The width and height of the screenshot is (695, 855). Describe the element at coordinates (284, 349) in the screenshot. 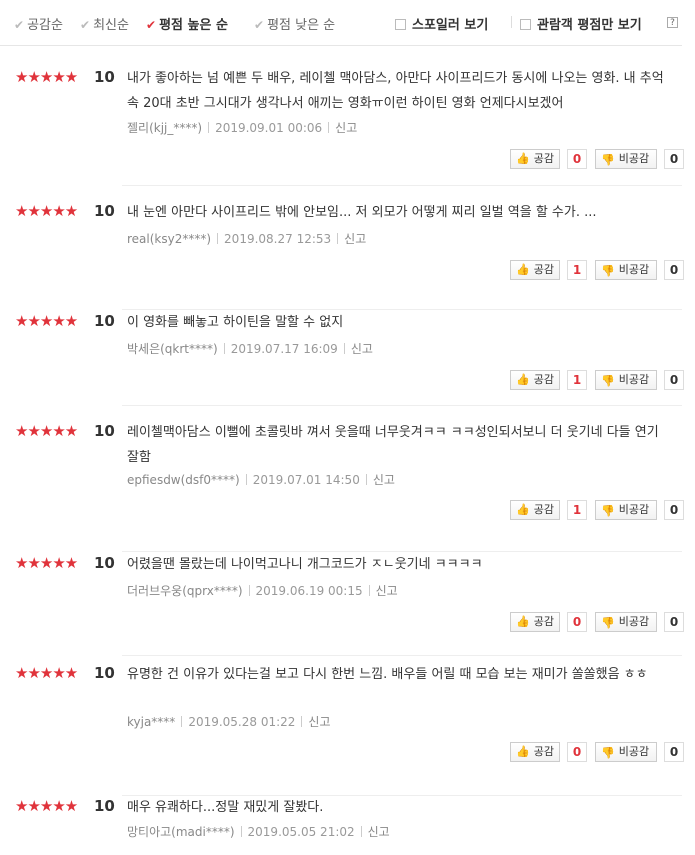

I see `review-date: 2019.07.17 16:09` at that location.